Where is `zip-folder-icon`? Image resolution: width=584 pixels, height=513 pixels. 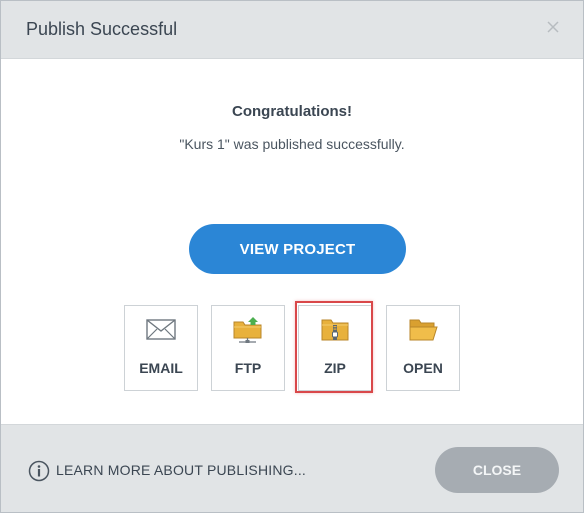
zip-folder-icon is located at coordinates (335, 330).